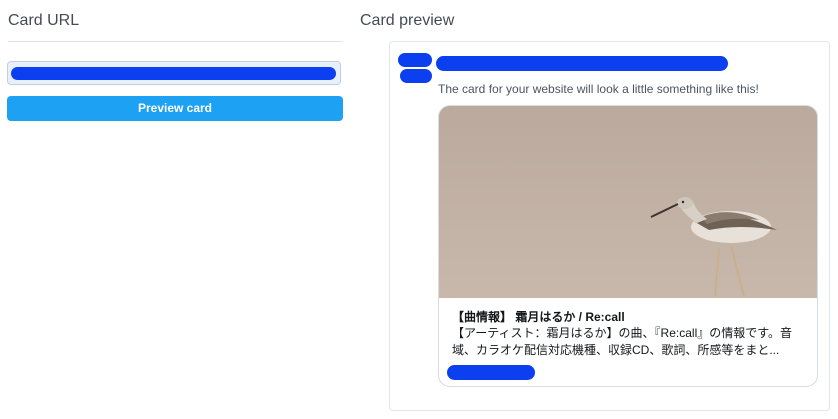 This screenshot has height=419, width=838. What do you see at coordinates (538, 317) in the screenshot?
I see `card-title: 【曲情報】 霜月はるか / Re:call` at bounding box center [538, 317].